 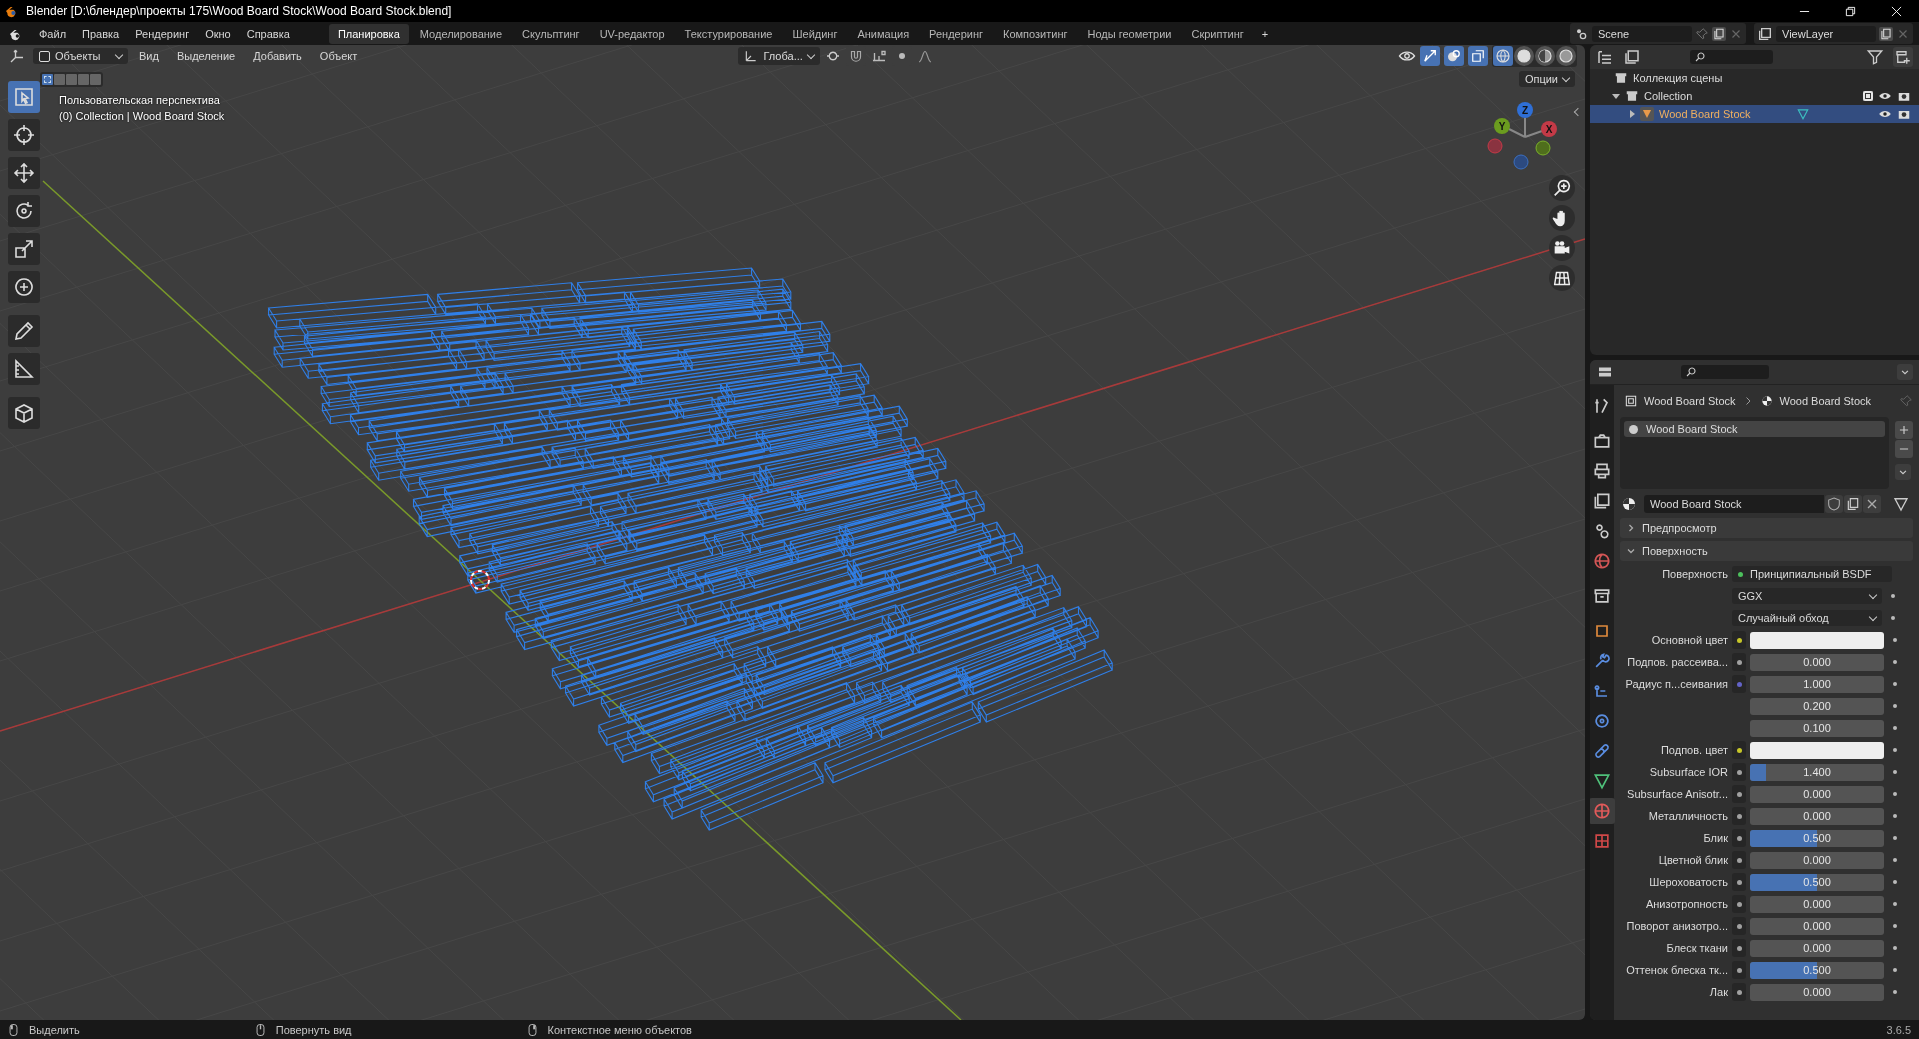 What do you see at coordinates (1525, 110) in the screenshot?
I see `axis-handle: Z` at bounding box center [1525, 110].